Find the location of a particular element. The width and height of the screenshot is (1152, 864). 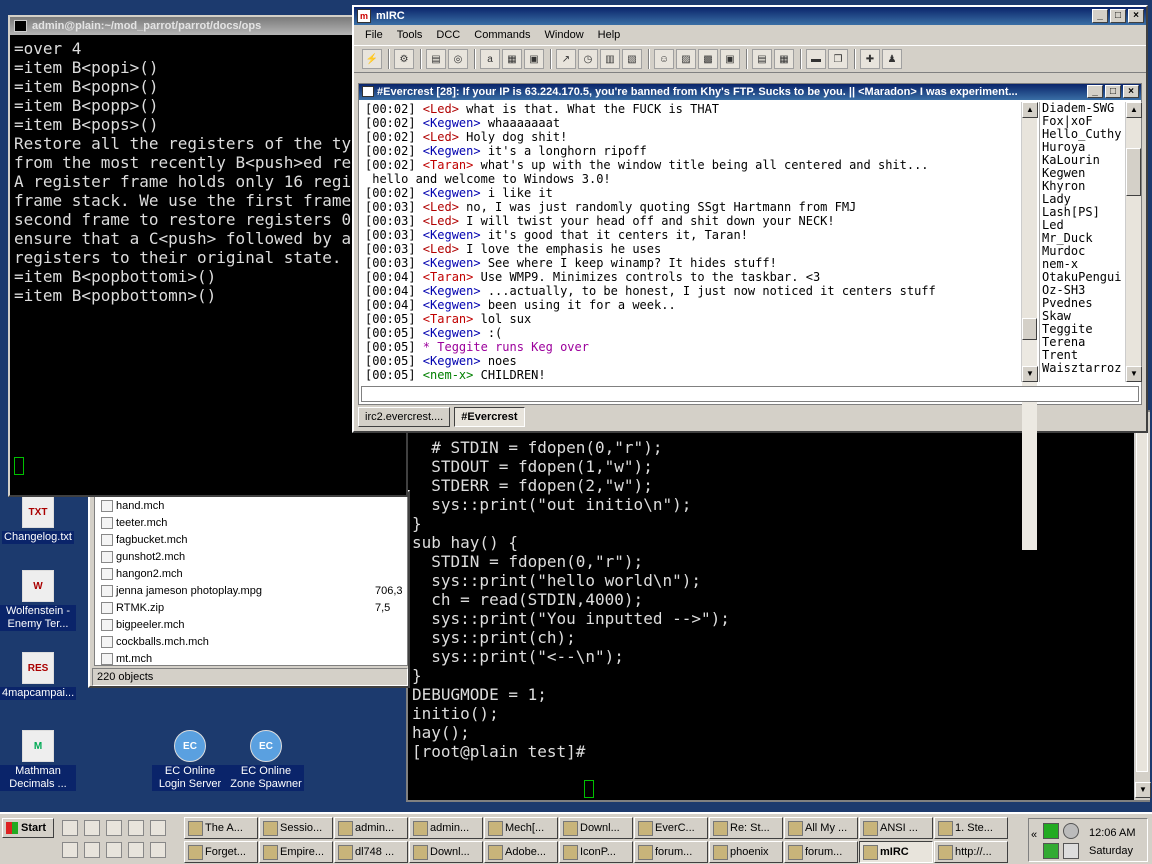

menu-window: Window is located at coordinates (564, 35).